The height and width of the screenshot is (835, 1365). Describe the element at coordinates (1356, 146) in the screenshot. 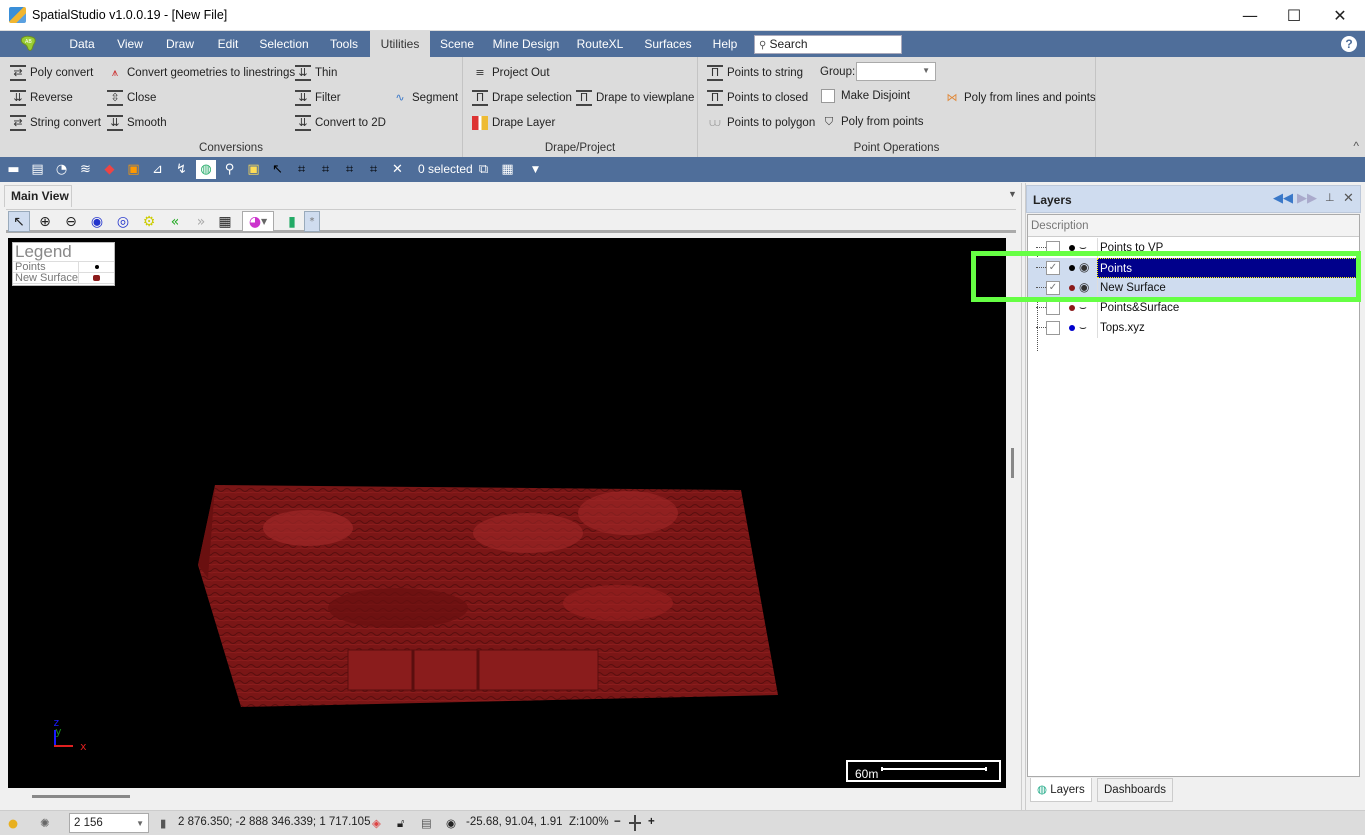

I see `collapse-ribbon-icon: ^` at that location.